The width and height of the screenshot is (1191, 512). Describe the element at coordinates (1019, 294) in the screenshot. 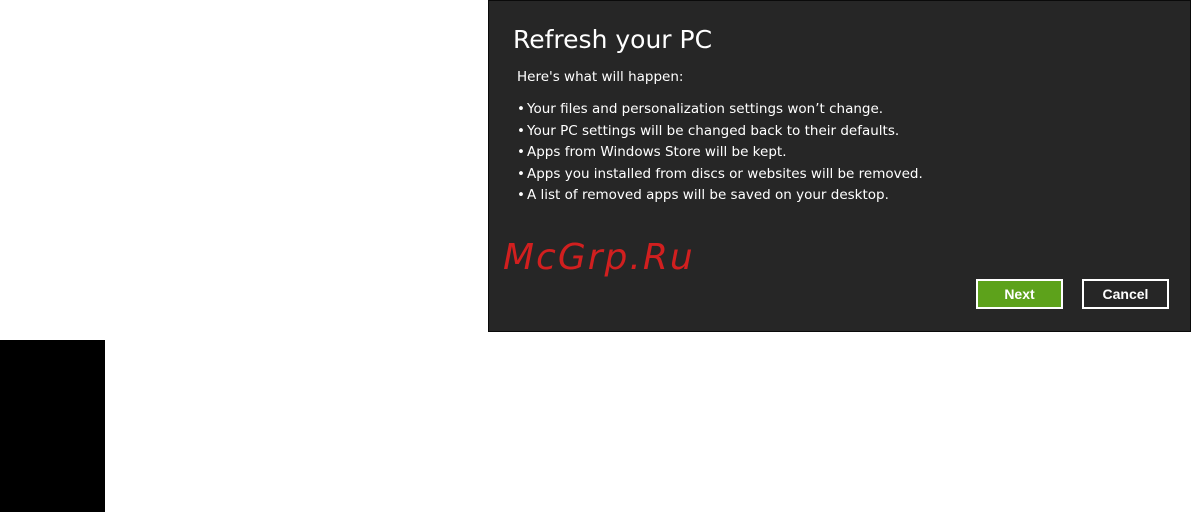

I see `next-button: Next` at that location.